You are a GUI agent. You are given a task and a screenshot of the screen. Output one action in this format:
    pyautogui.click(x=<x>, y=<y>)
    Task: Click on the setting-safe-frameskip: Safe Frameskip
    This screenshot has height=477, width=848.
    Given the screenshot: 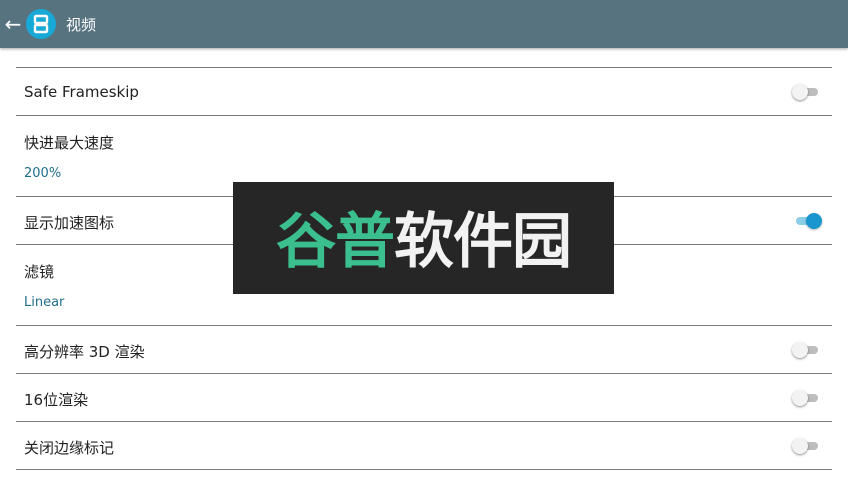 What is the action you would take?
    pyautogui.click(x=424, y=92)
    